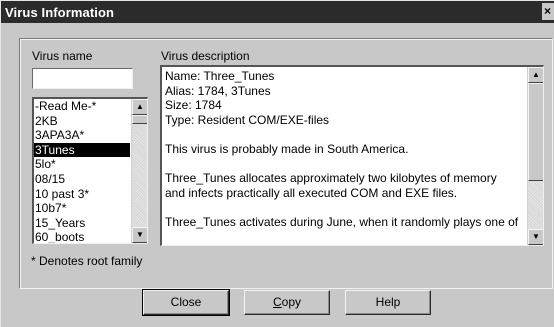 The width and height of the screenshot is (554, 327). I want to click on window-title: Virus Information, so click(60, 12).